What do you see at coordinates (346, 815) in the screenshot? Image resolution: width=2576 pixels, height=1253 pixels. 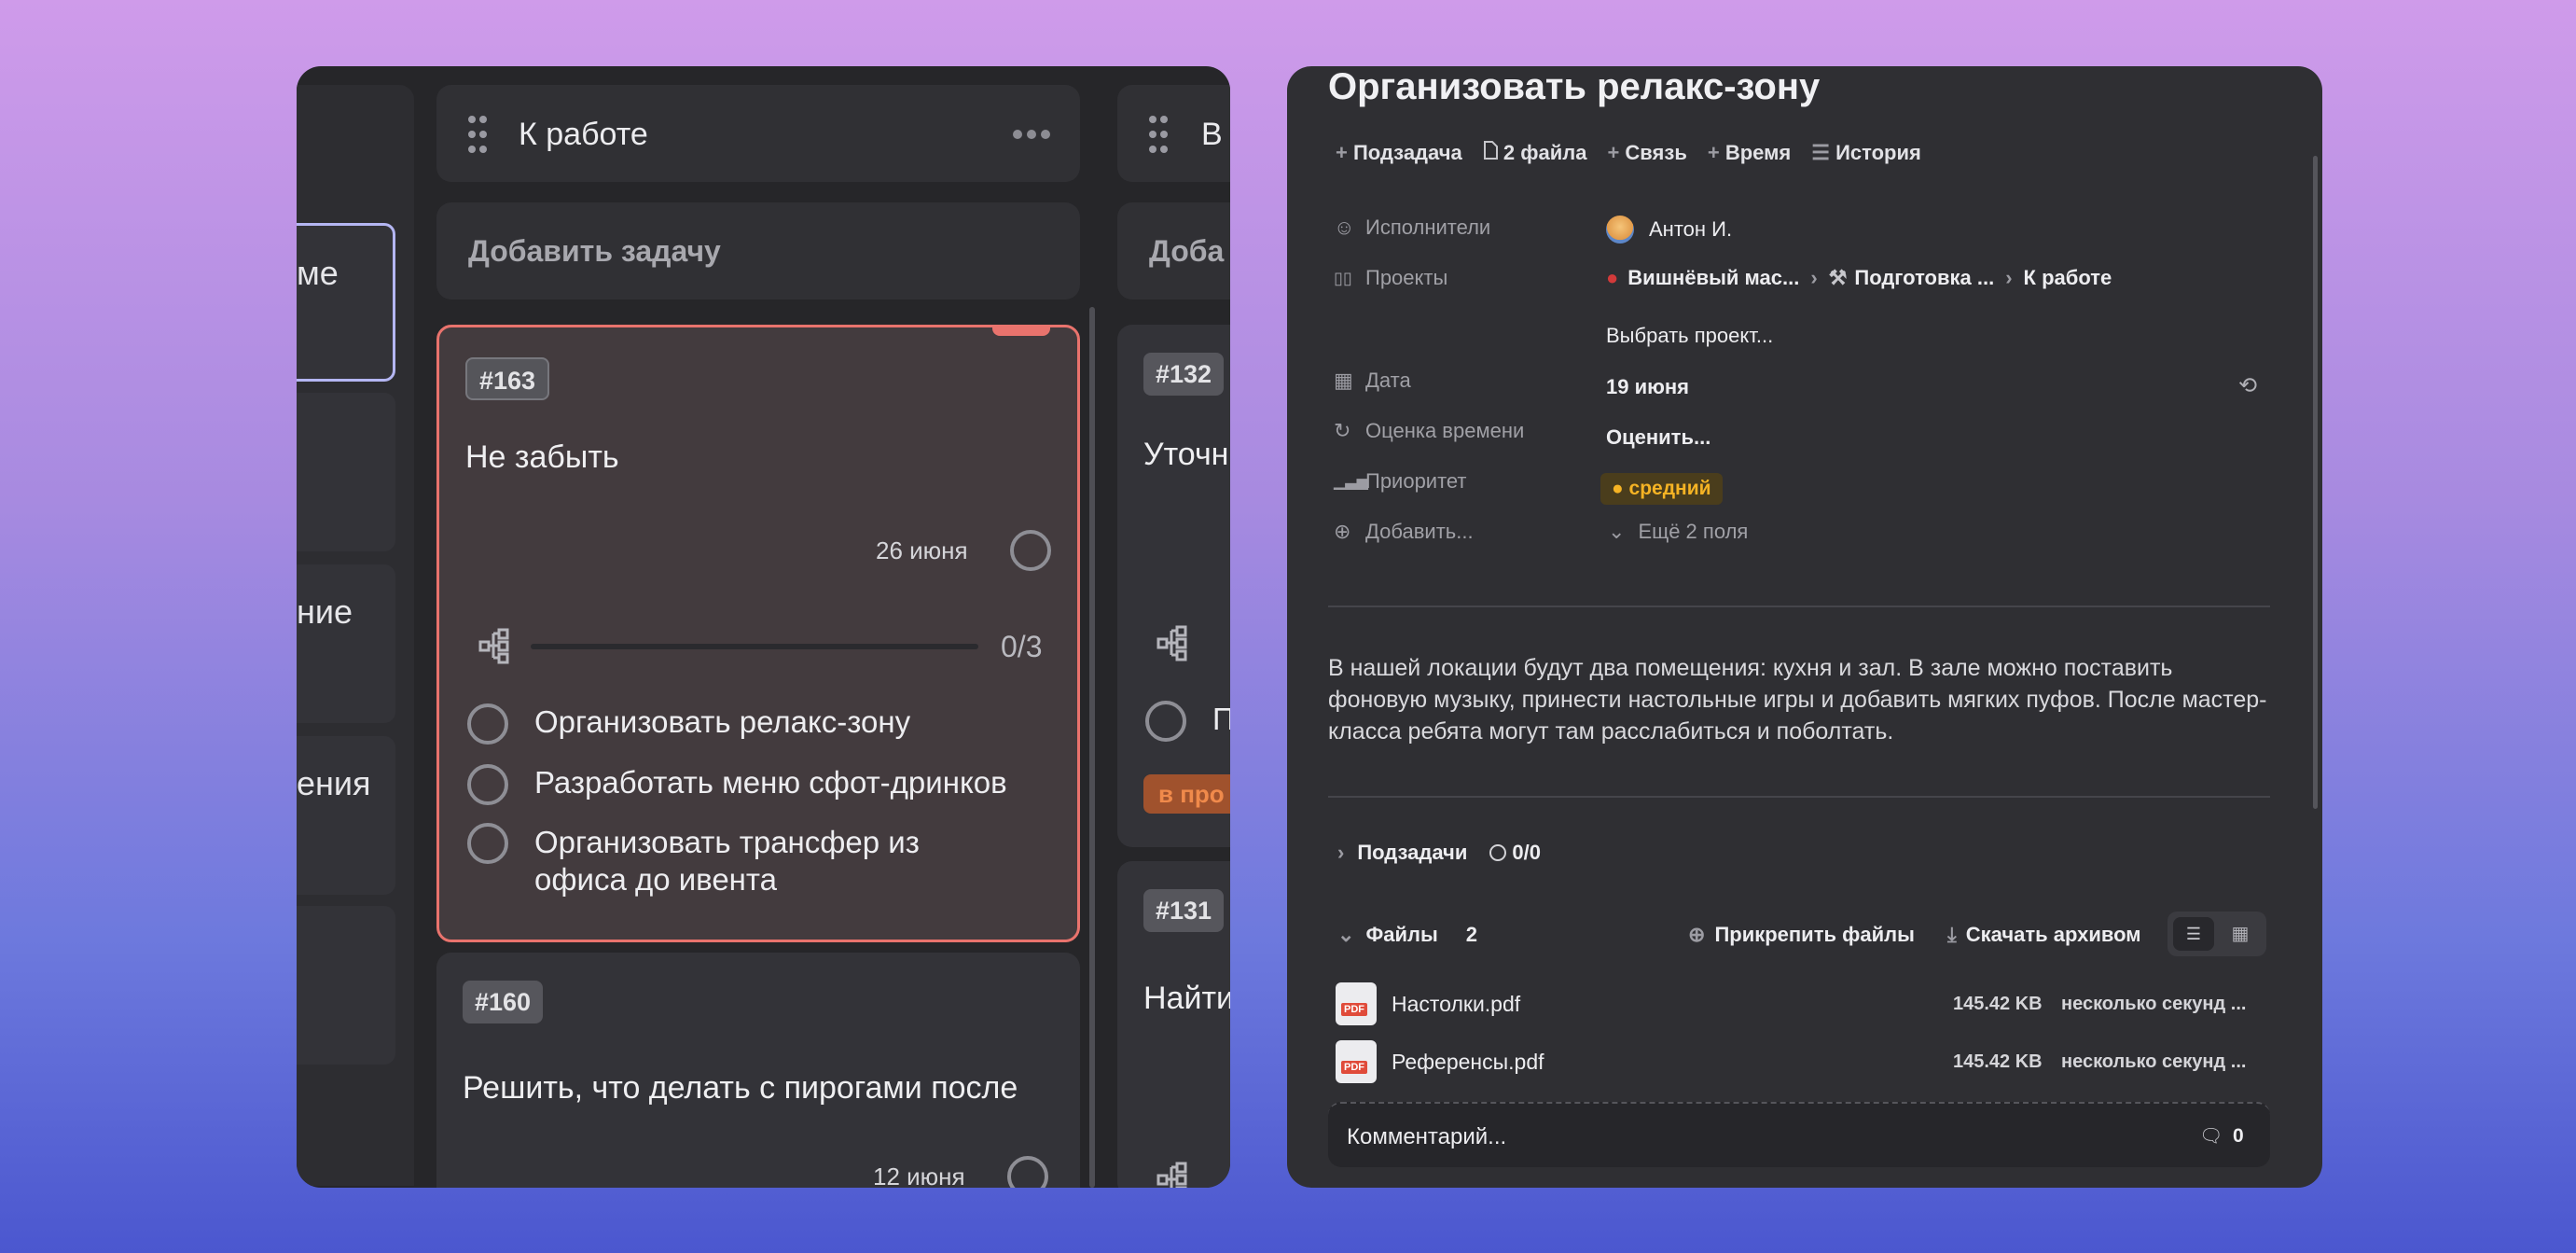 I see `partial-card: ения` at bounding box center [346, 815].